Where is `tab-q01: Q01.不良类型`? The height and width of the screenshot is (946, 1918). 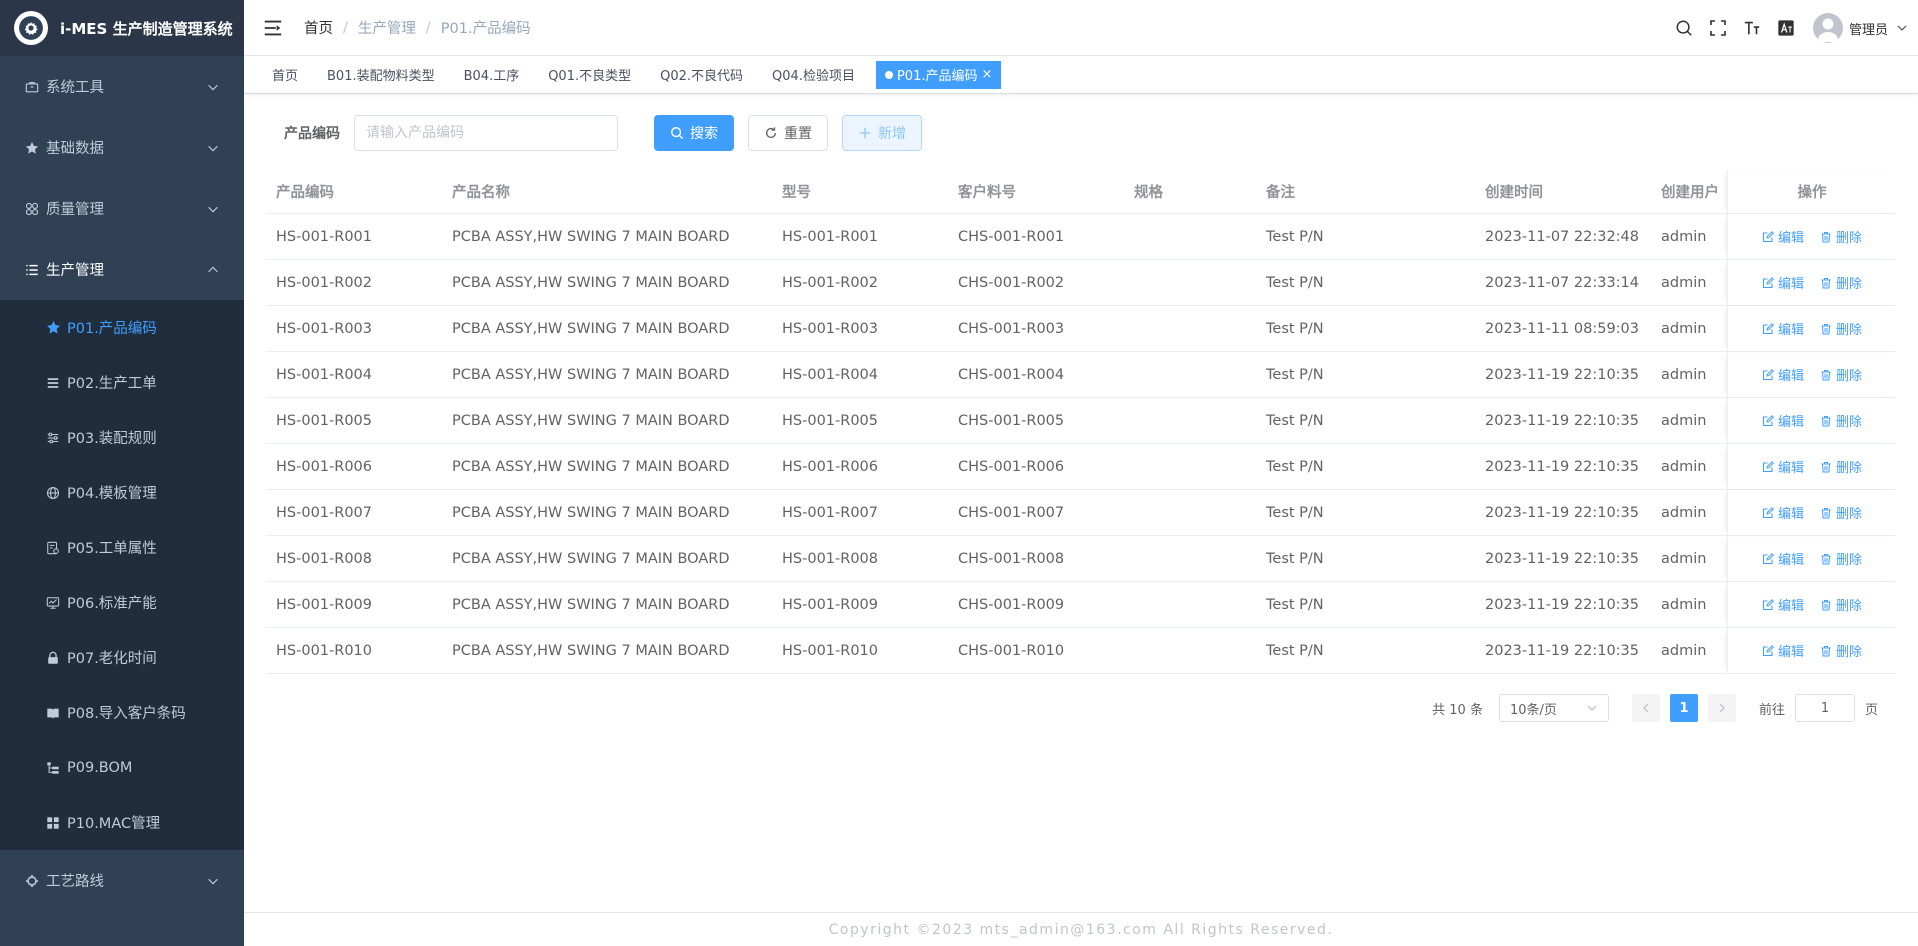 tab-q01: Q01.不良类型 is located at coordinates (589, 75).